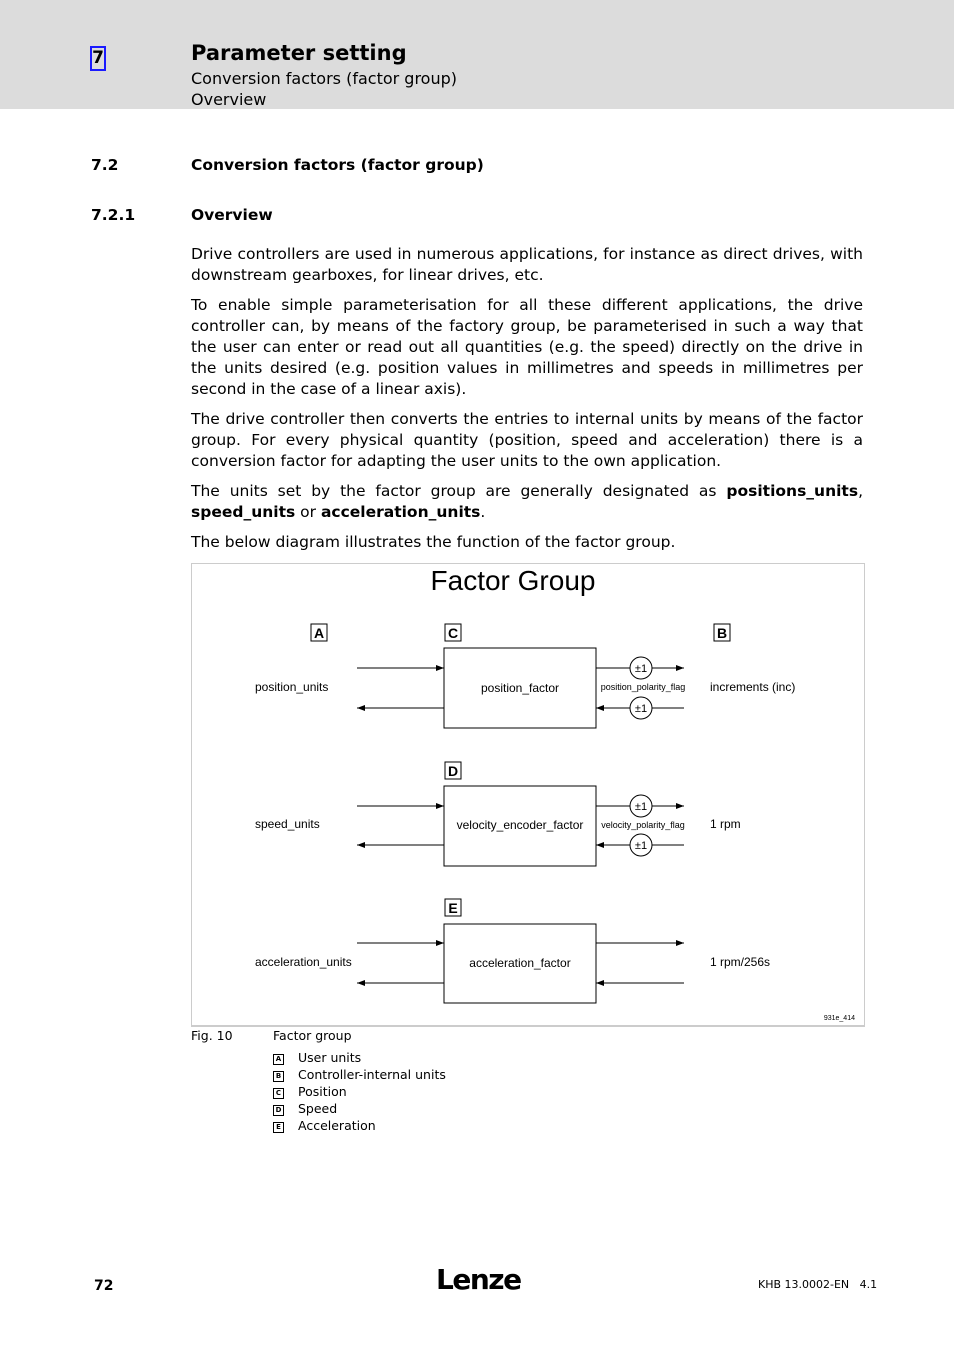  Describe the element at coordinates (322, 1091) in the screenshot. I see `legend-text: Position` at that location.